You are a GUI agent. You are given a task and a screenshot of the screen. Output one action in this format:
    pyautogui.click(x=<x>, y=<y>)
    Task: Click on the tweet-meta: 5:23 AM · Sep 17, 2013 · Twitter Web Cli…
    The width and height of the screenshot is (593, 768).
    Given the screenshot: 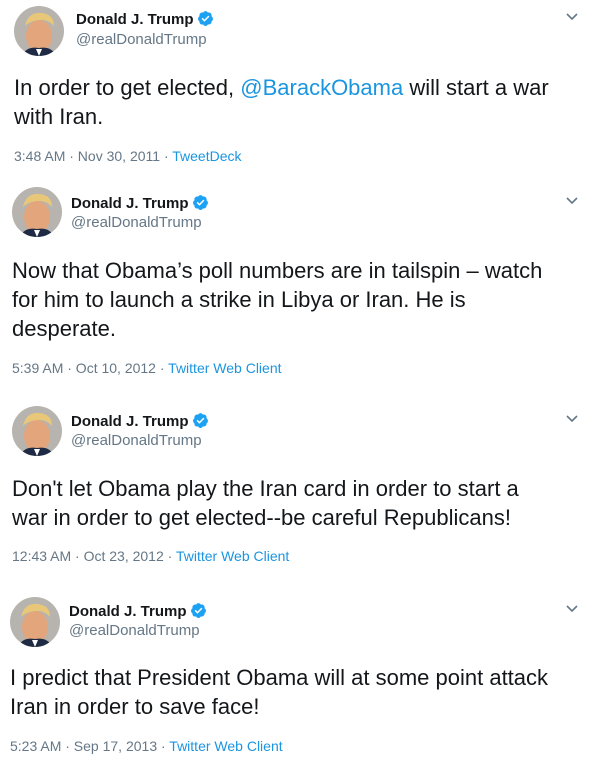 What is the action you would take?
    pyautogui.click(x=146, y=746)
    